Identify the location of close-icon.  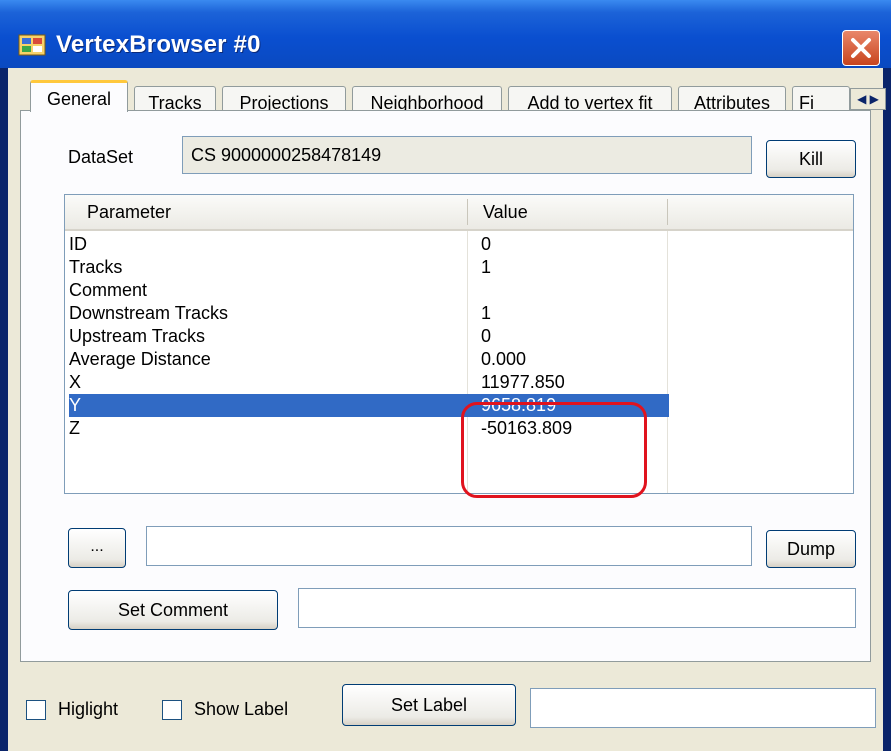
(861, 48).